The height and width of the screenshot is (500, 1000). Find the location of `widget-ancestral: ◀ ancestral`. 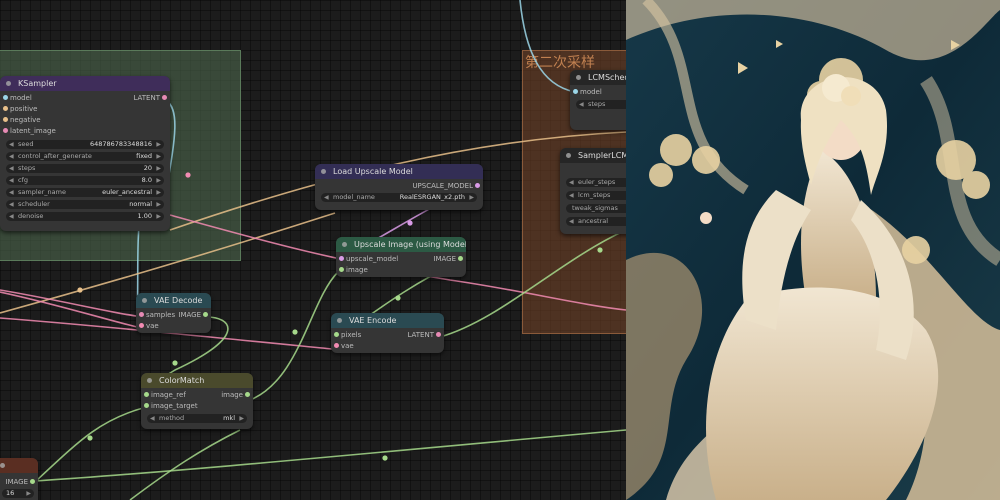

widget-ancestral: ◀ ancestral is located at coordinates (596, 221).